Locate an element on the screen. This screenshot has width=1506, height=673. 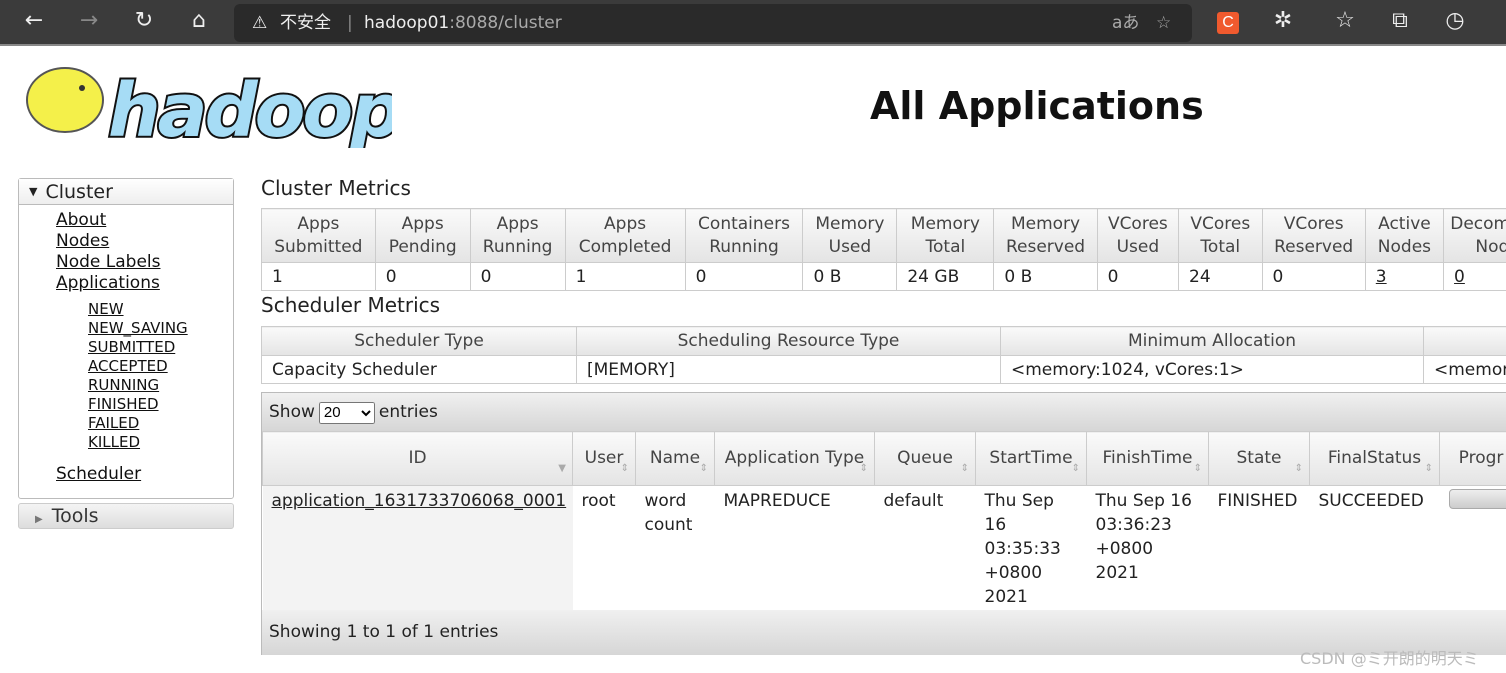
app-state: FINISHED is located at coordinates (1257, 501).